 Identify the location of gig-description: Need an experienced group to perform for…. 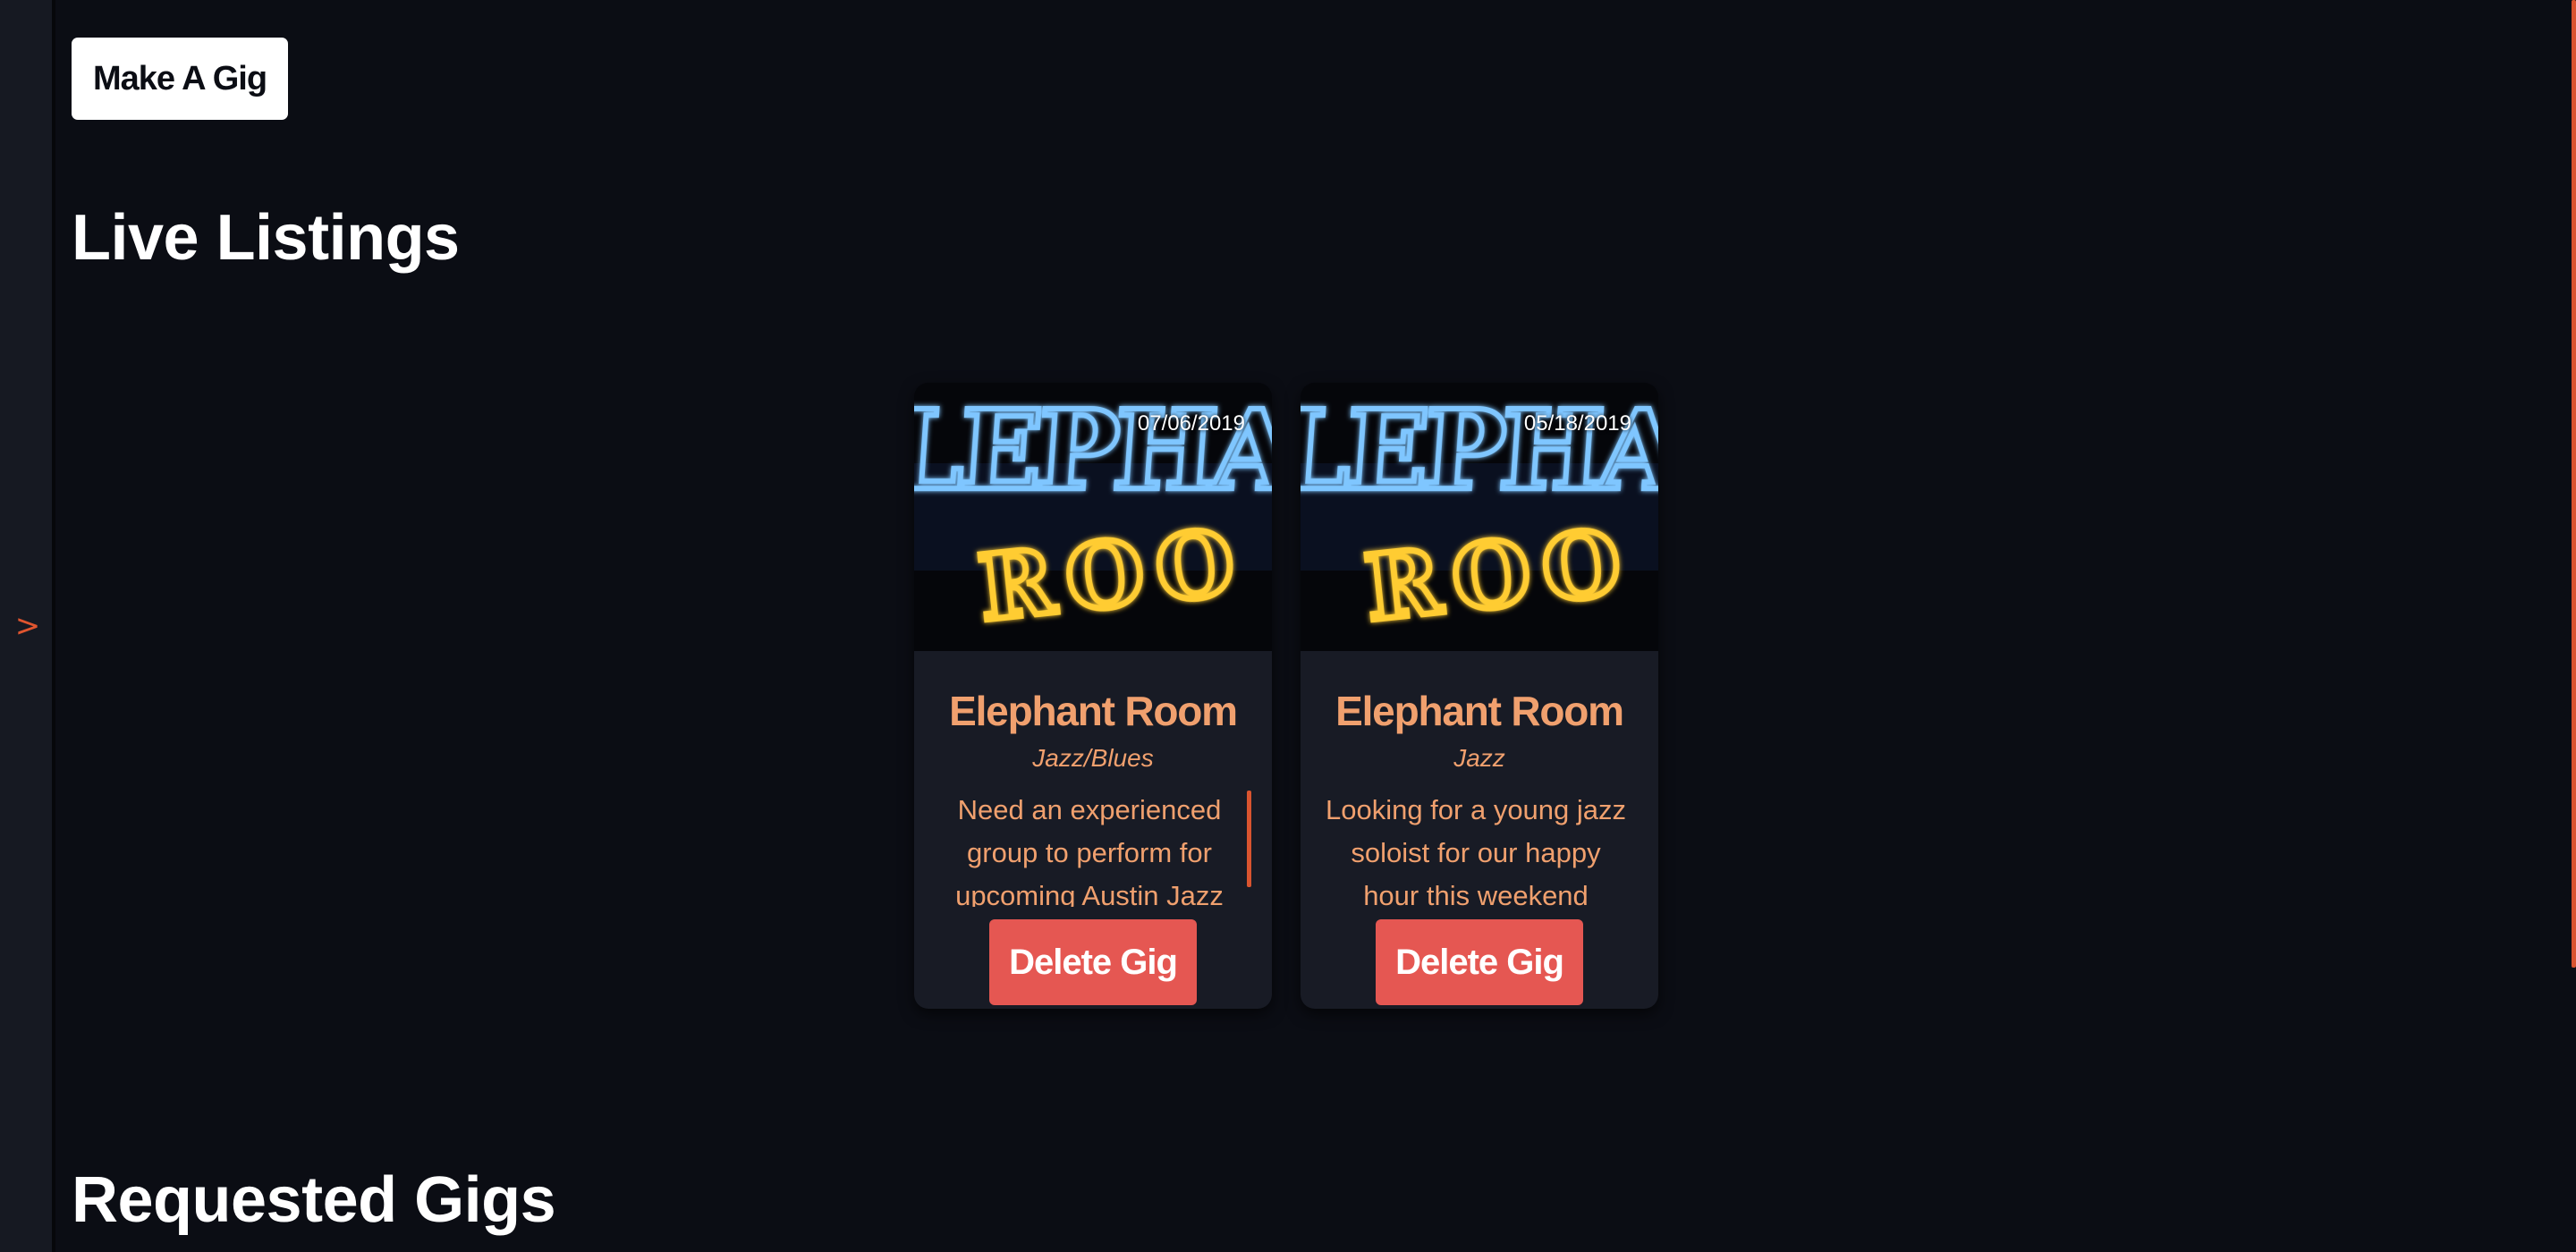
(1089, 850).